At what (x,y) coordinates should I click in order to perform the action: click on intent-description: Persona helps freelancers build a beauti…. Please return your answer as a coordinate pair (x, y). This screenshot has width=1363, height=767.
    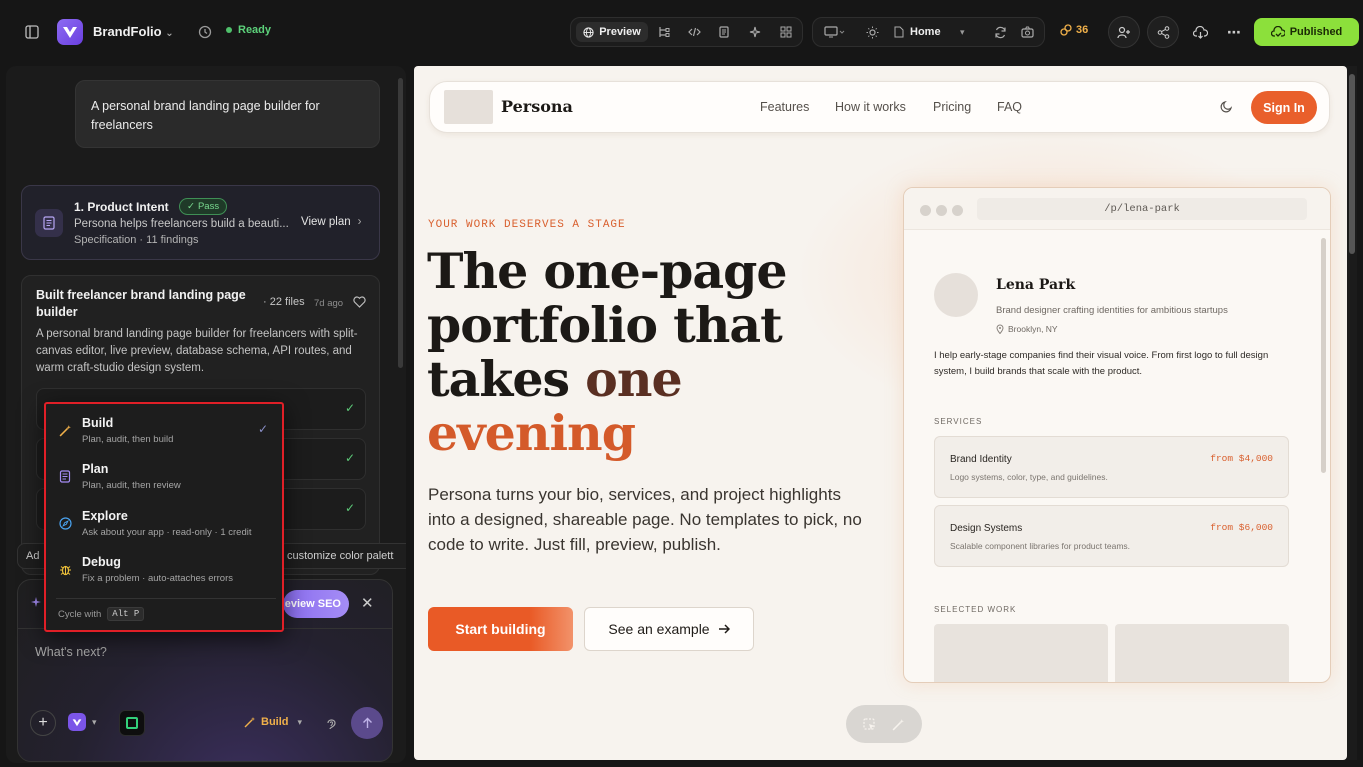
    Looking at the image, I should click on (181, 224).